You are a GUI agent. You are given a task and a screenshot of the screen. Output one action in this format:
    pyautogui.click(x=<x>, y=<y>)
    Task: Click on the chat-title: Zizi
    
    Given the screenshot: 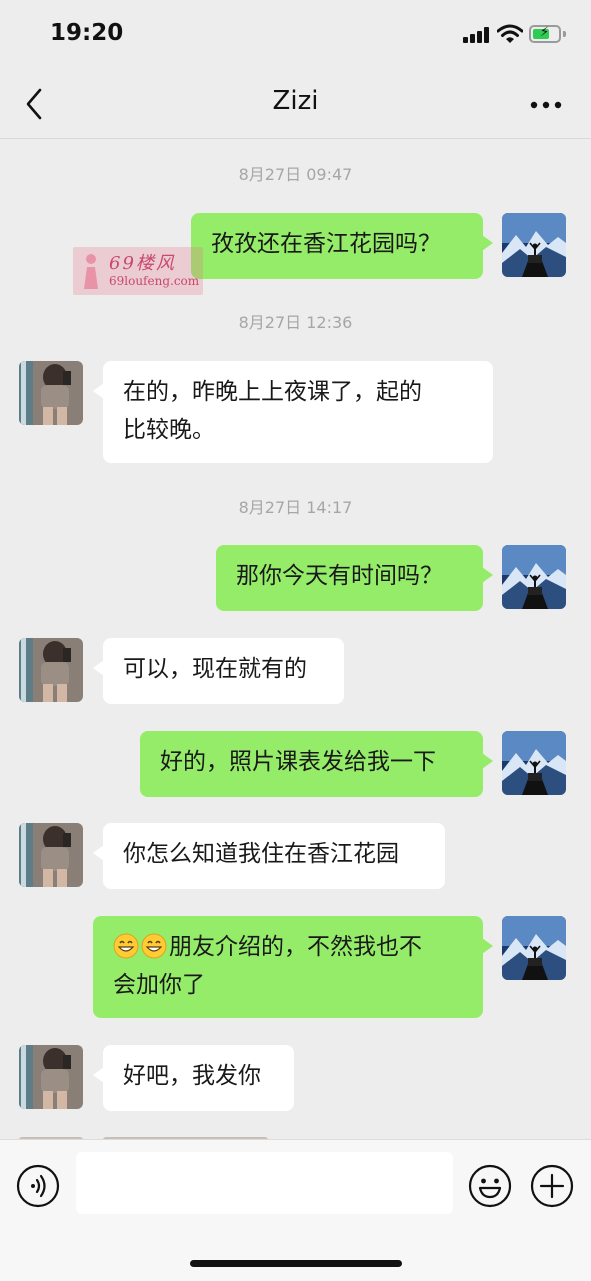 What is the action you would take?
    pyautogui.click(x=295, y=101)
    